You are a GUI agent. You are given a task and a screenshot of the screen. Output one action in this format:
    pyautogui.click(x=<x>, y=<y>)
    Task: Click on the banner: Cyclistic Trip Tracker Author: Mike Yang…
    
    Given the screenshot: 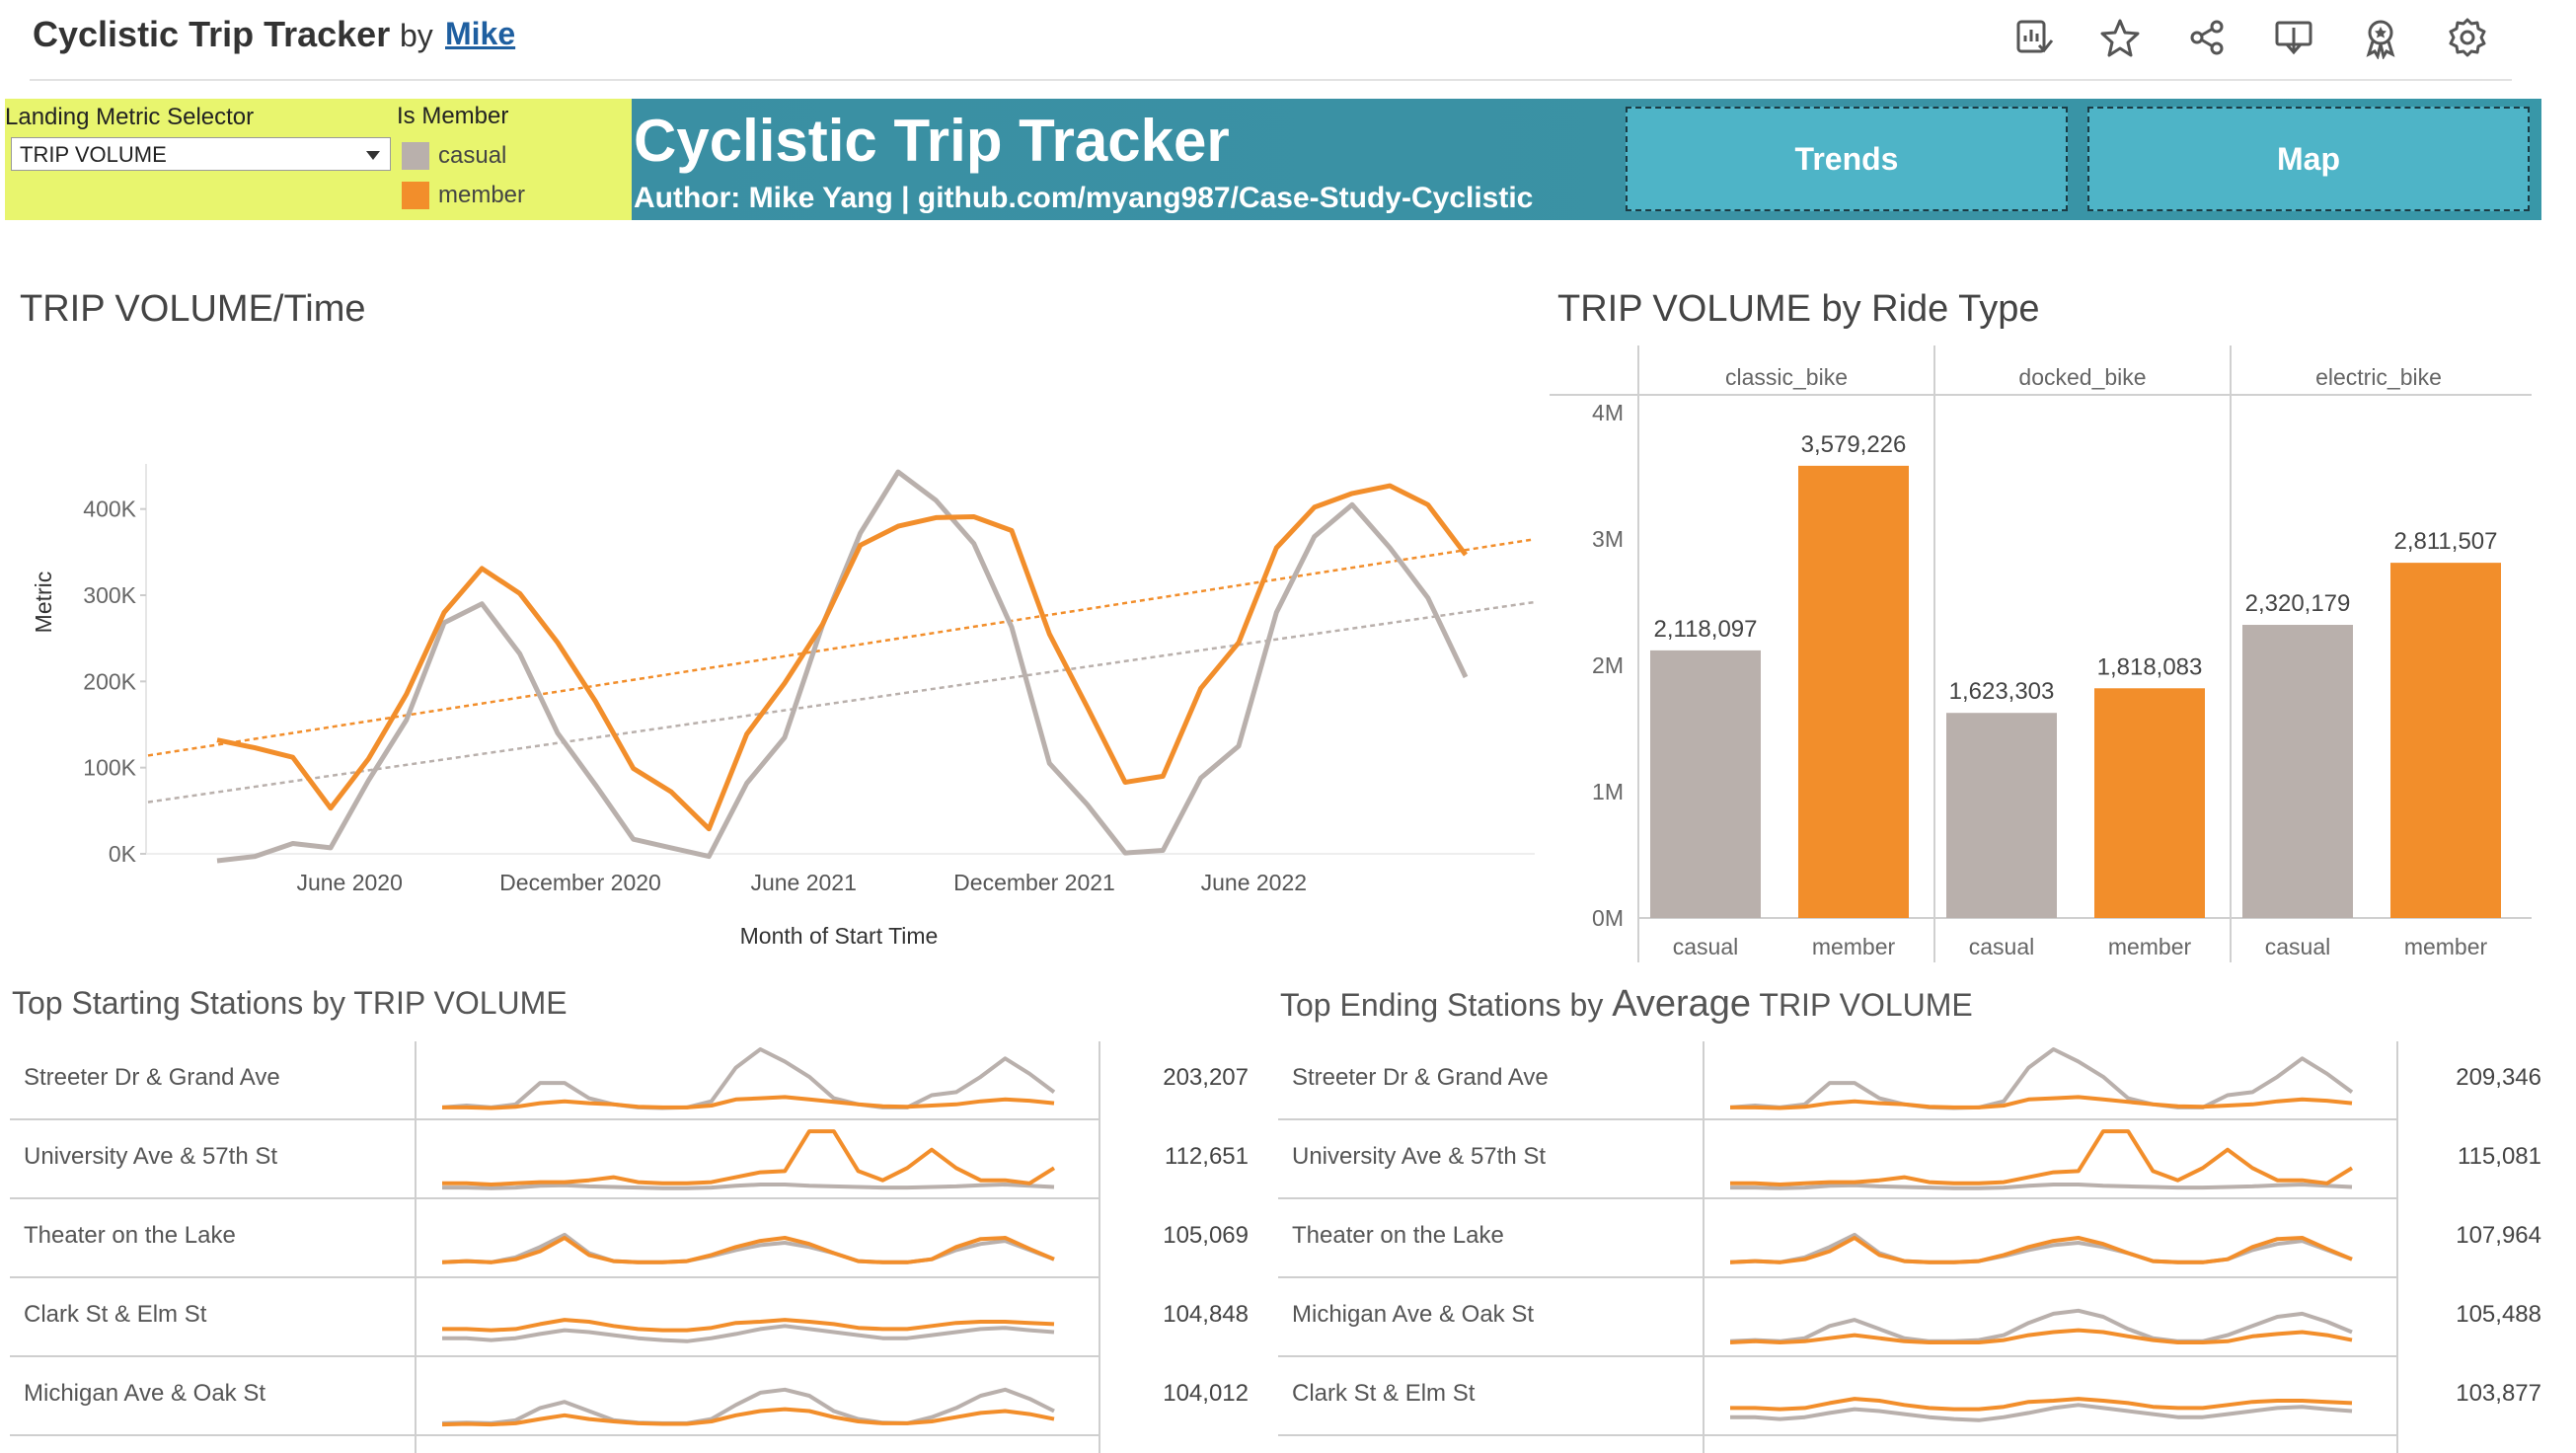 What is the action you would take?
    pyautogui.click(x=1586, y=159)
    